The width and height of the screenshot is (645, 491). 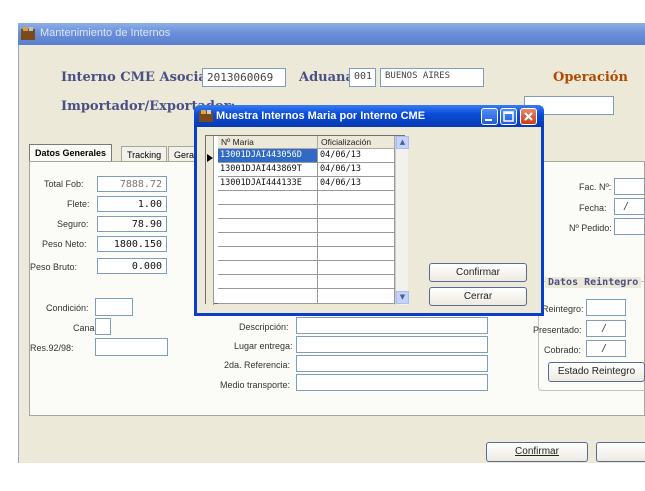 What do you see at coordinates (620, 452) in the screenshot?
I see `secondary-footer-button` at bounding box center [620, 452].